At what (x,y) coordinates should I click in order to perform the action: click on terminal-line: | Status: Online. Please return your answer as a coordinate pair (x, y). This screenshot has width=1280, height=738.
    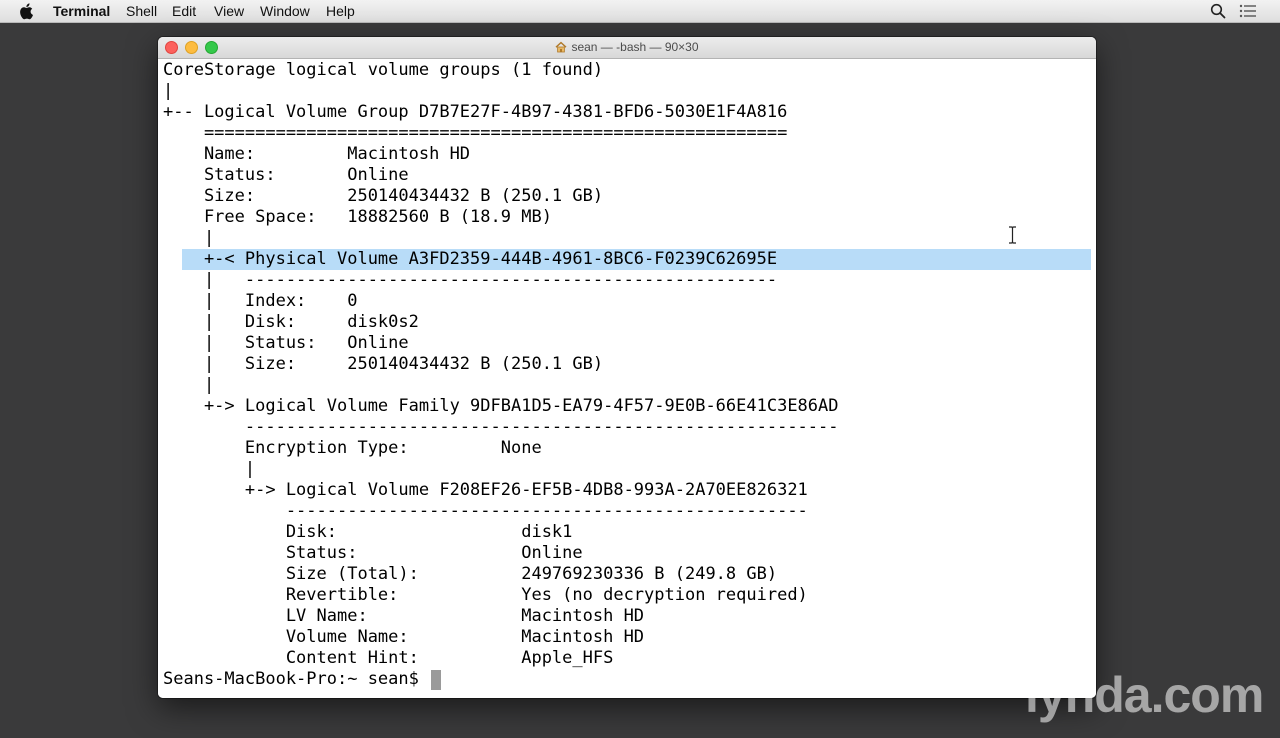
    Looking at the image, I should click on (286, 343).